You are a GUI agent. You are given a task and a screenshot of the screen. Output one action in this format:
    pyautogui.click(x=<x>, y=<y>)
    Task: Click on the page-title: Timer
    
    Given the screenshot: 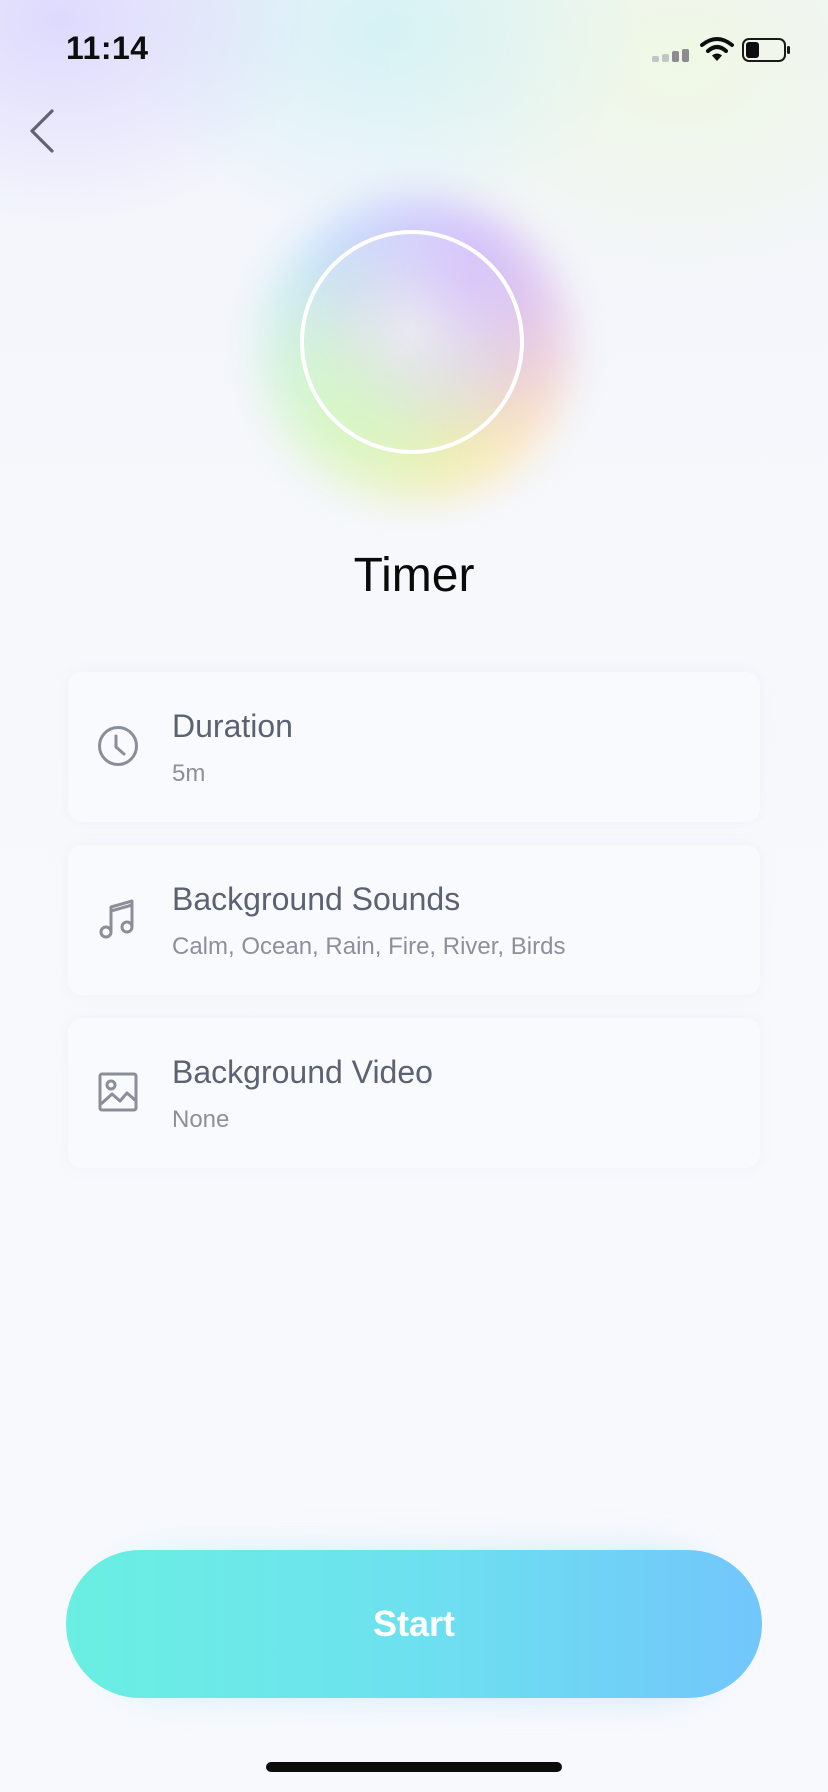 What is the action you would take?
    pyautogui.click(x=414, y=575)
    